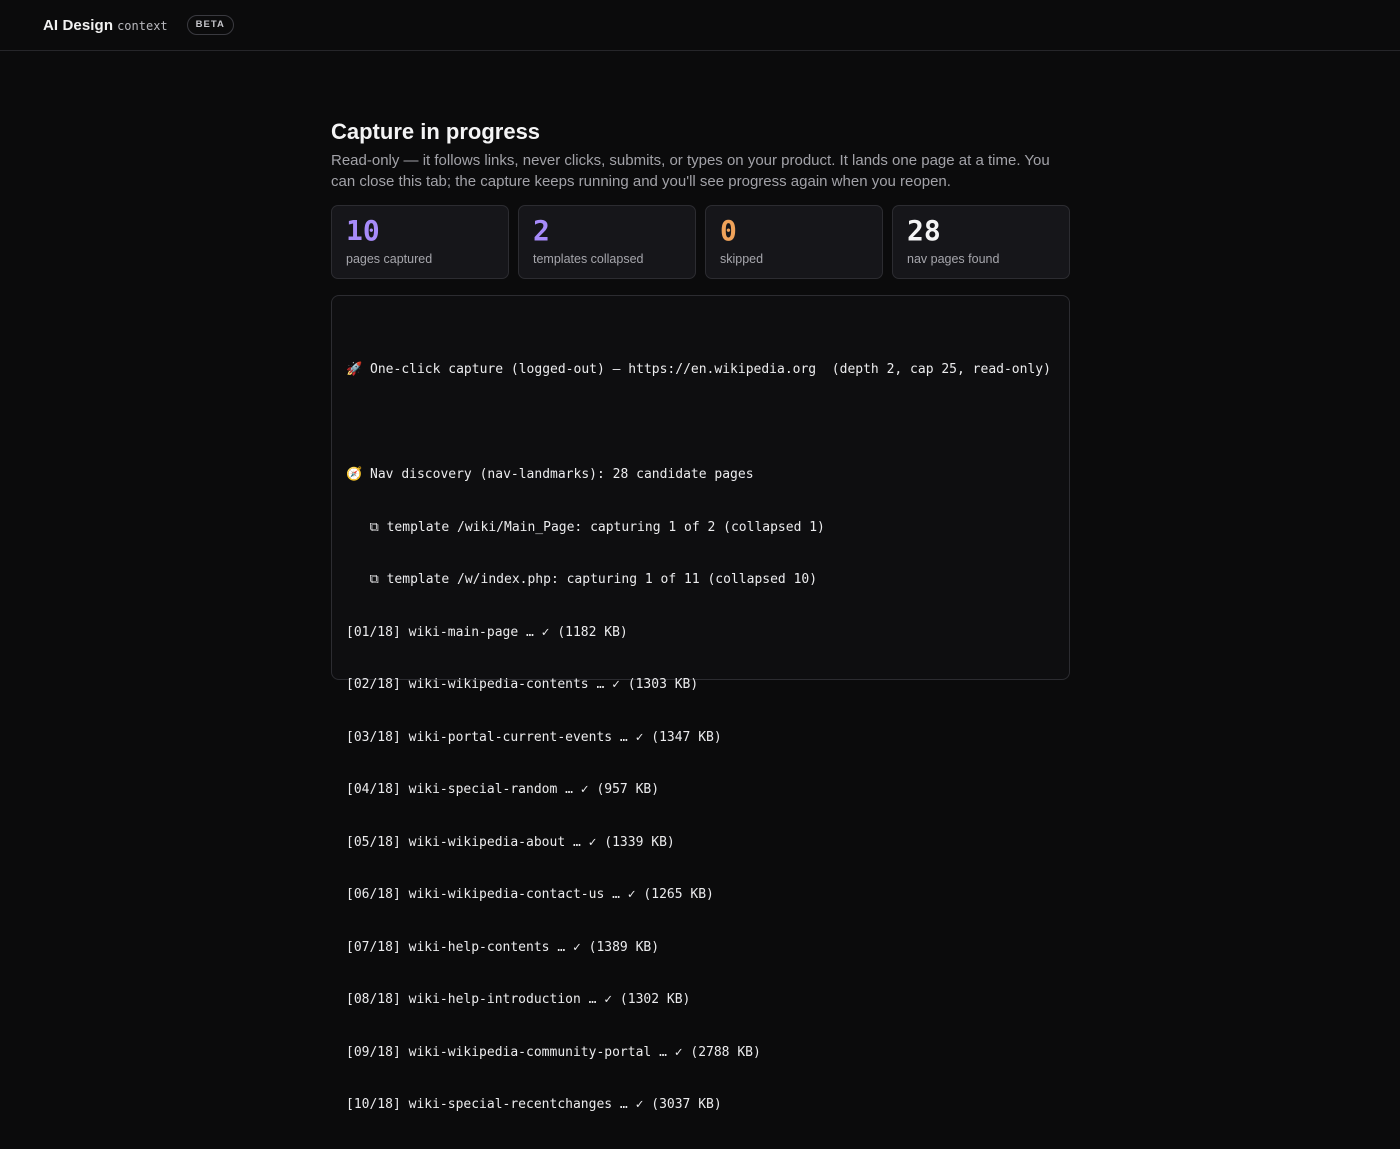 The image size is (1400, 1149). I want to click on stat-card-templates-collapsed: 2 templates collapsed, so click(607, 242).